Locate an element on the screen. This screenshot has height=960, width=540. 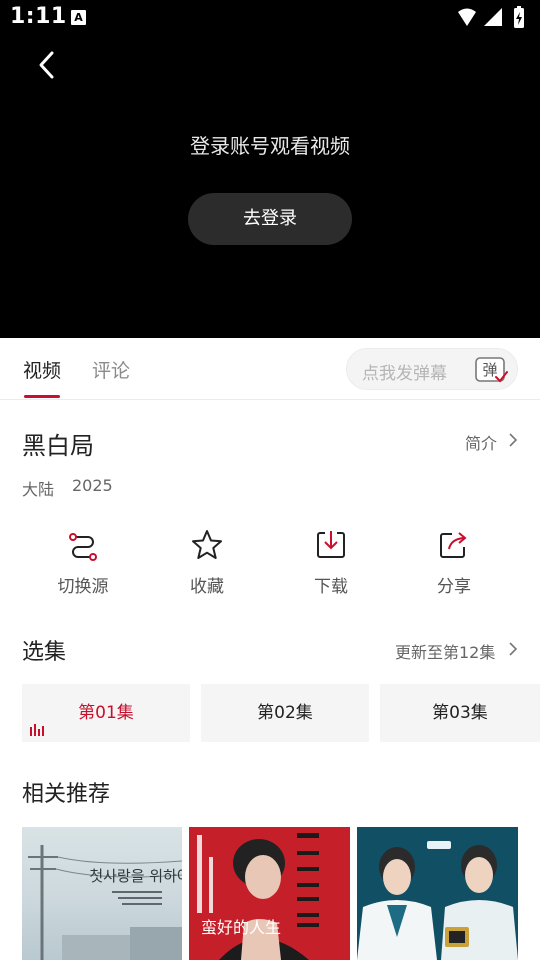
share-icon is located at coordinates (453, 545).